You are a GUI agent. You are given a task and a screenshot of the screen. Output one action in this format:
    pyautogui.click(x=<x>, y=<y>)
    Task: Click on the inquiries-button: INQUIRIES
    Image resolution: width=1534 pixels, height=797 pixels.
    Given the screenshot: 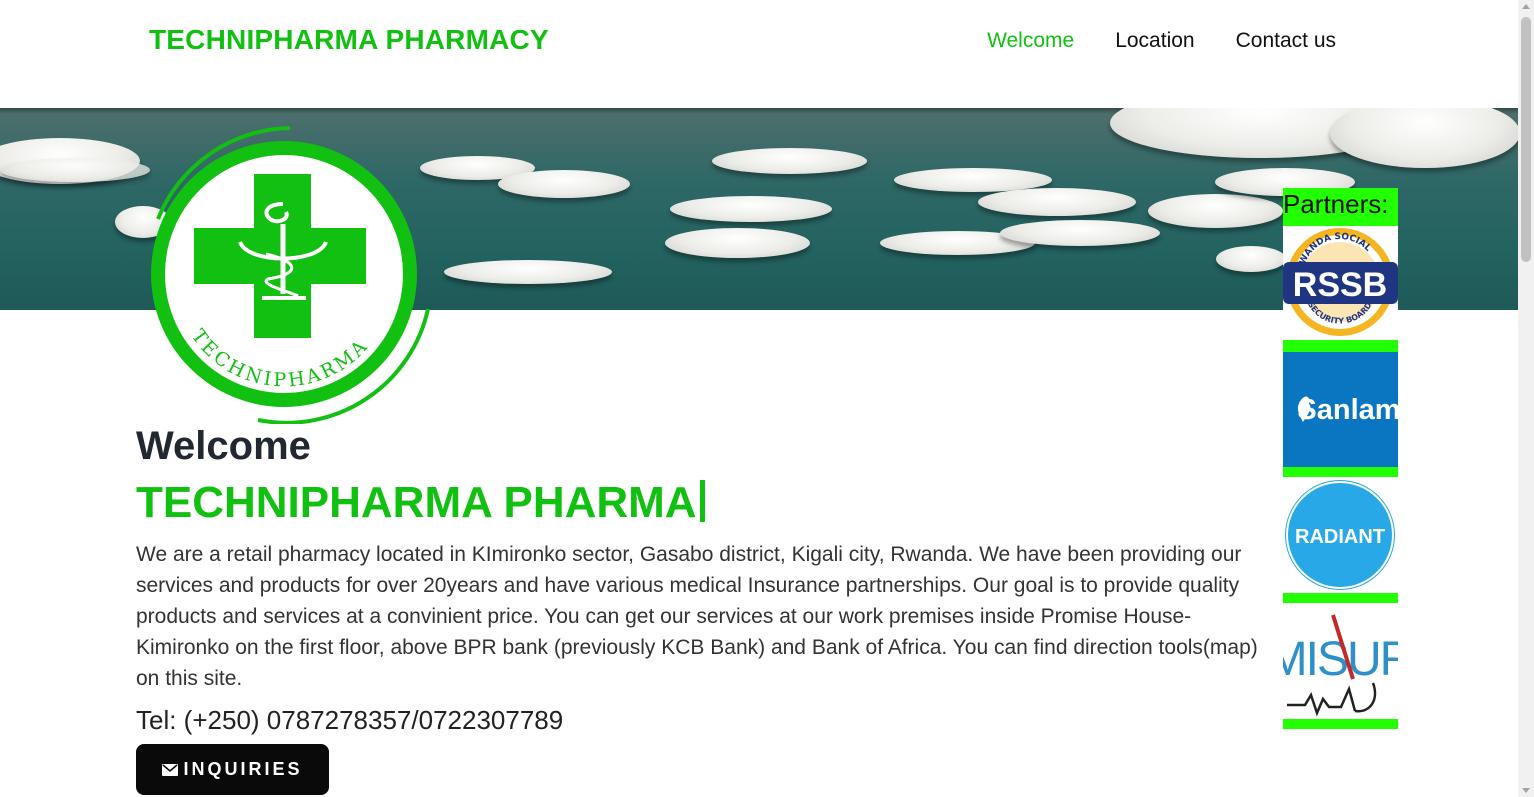 What is the action you would take?
    pyautogui.click(x=232, y=769)
    